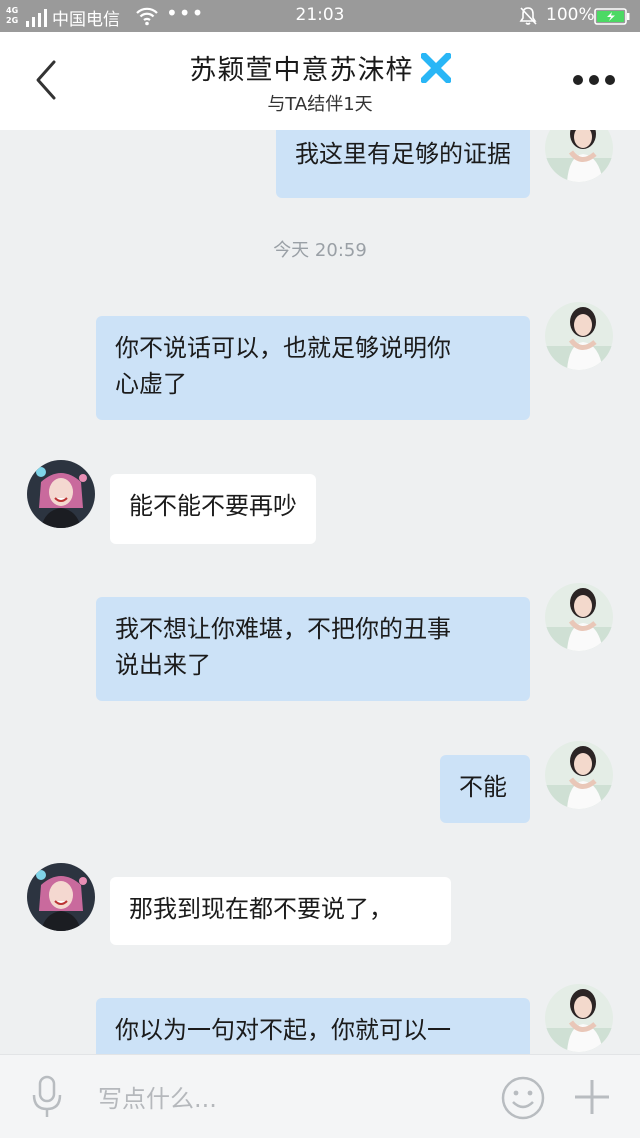 This screenshot has height=1138, width=640. I want to click on message-text: 能不能不要再吵, so click(213, 506).